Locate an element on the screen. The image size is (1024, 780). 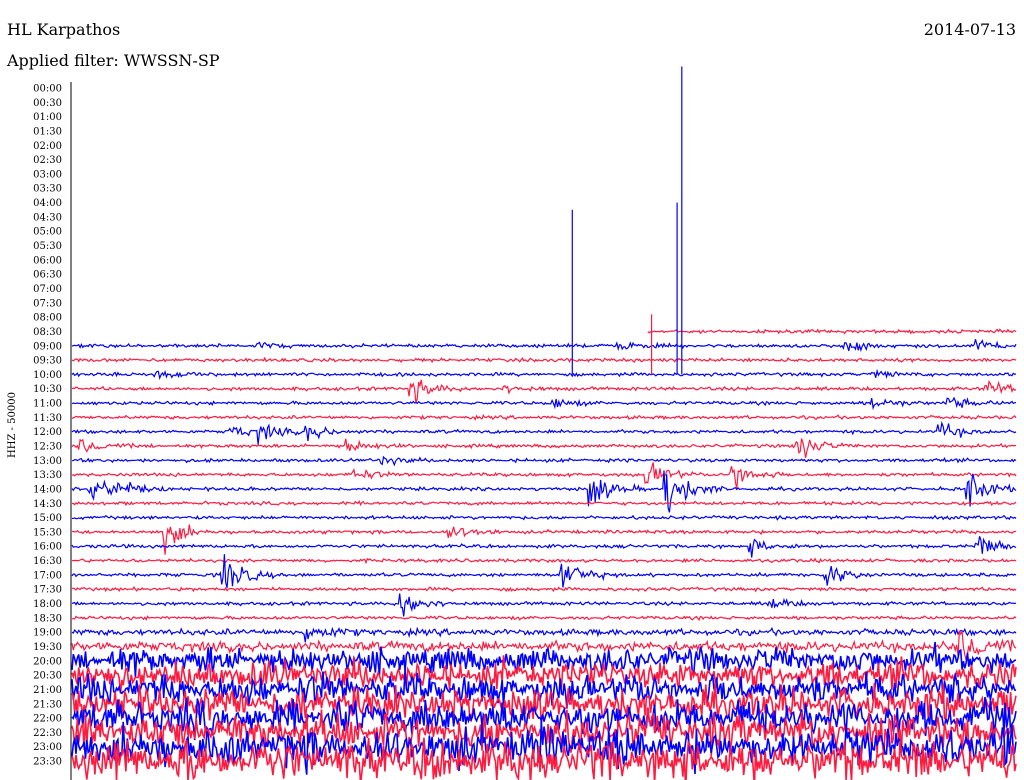
time-tick-label: 03:30 is located at coordinates (47, 189).